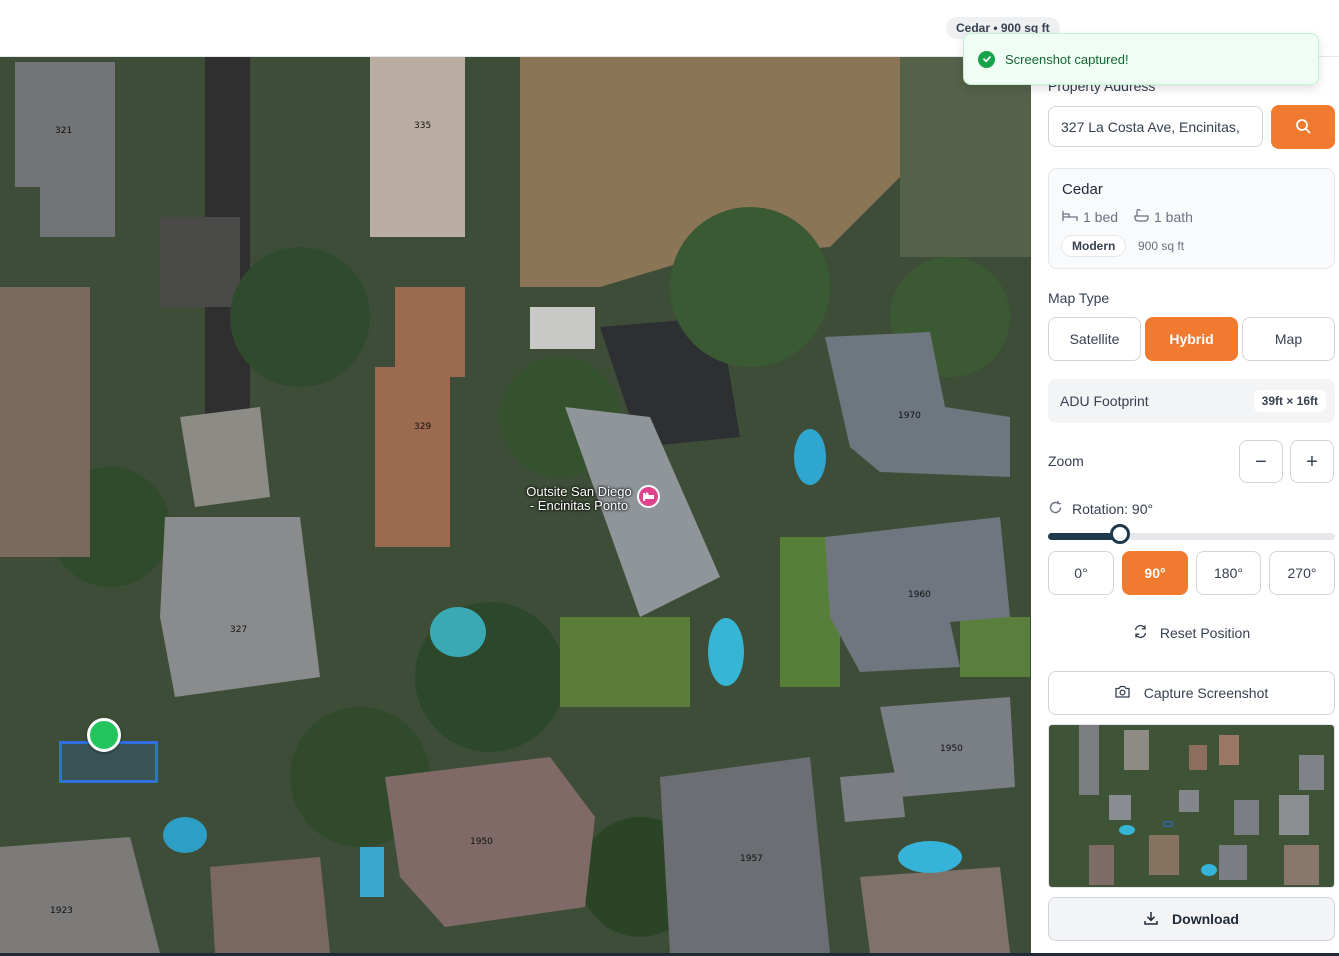 Image resolution: width=1339 pixels, height=956 pixels. What do you see at coordinates (1081, 573) in the screenshot?
I see `rotation-0-button: 0°` at bounding box center [1081, 573].